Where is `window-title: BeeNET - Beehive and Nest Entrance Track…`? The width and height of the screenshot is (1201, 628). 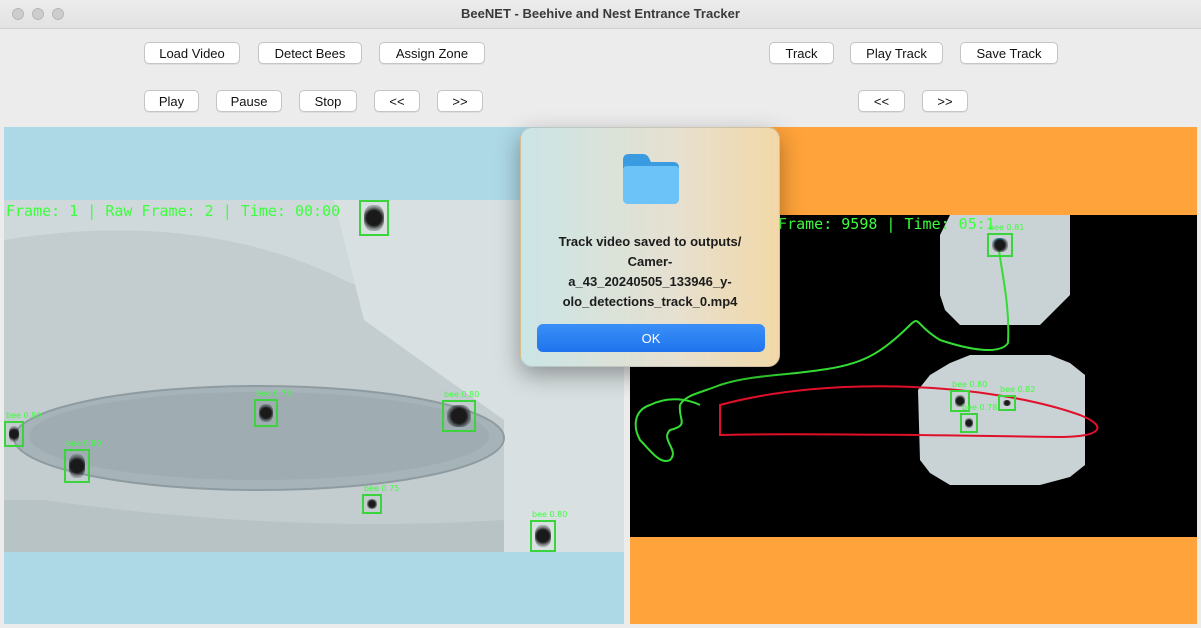
window-title: BeeNET - Beehive and Nest Entrance Track… is located at coordinates (600, 13).